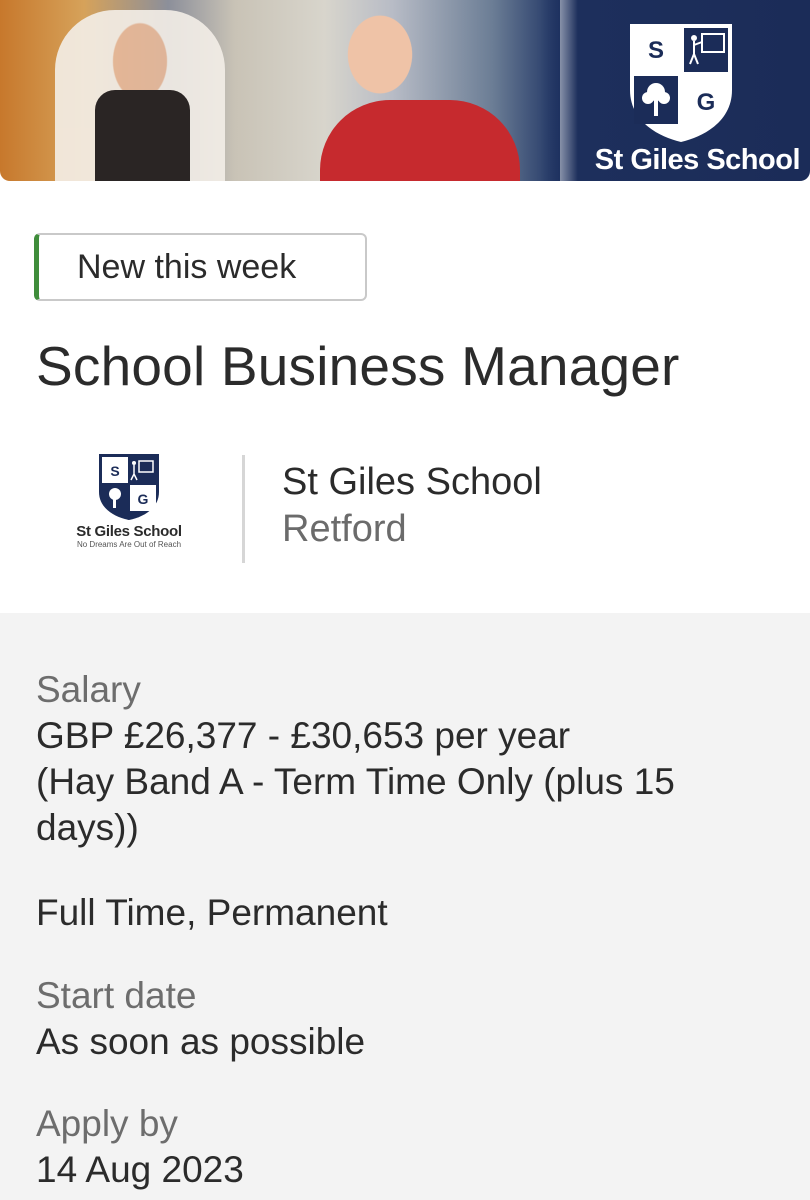 This screenshot has height=1200, width=810. Describe the element at coordinates (129, 531) in the screenshot. I see `employer-logo-name: St Giles School` at that location.